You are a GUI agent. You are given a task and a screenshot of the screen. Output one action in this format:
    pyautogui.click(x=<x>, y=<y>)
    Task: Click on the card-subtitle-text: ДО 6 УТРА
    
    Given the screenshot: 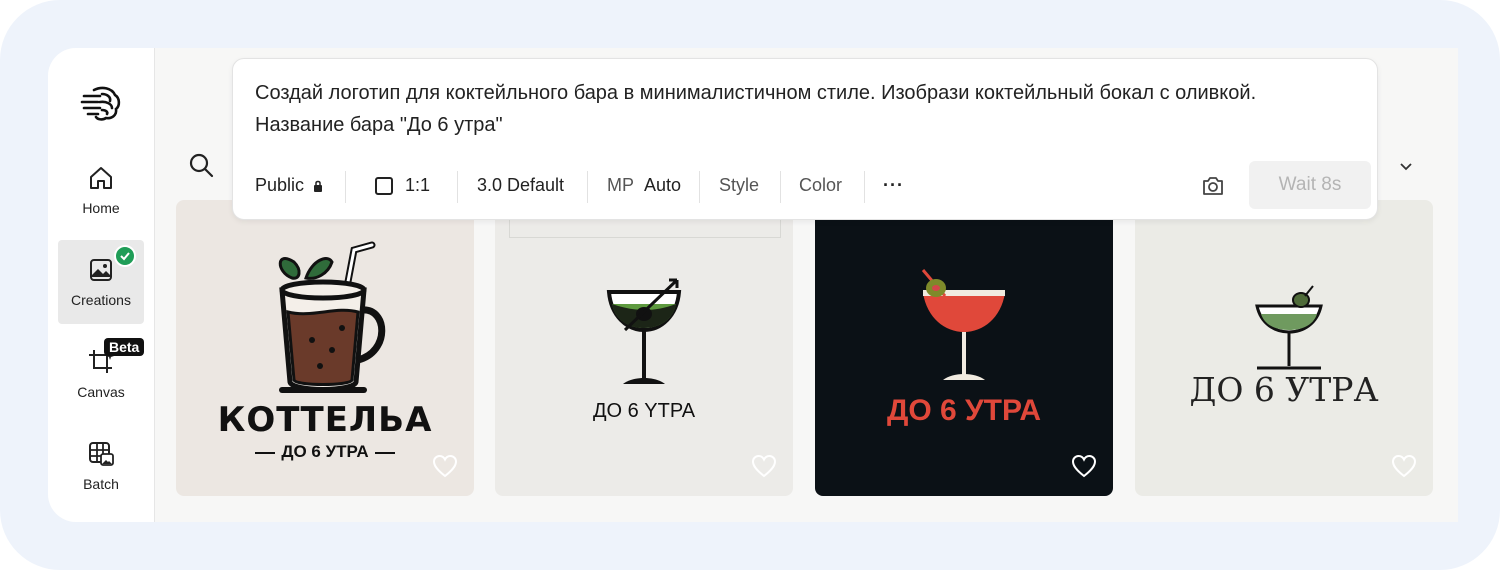 What is the action you would take?
    pyautogui.click(x=325, y=451)
    